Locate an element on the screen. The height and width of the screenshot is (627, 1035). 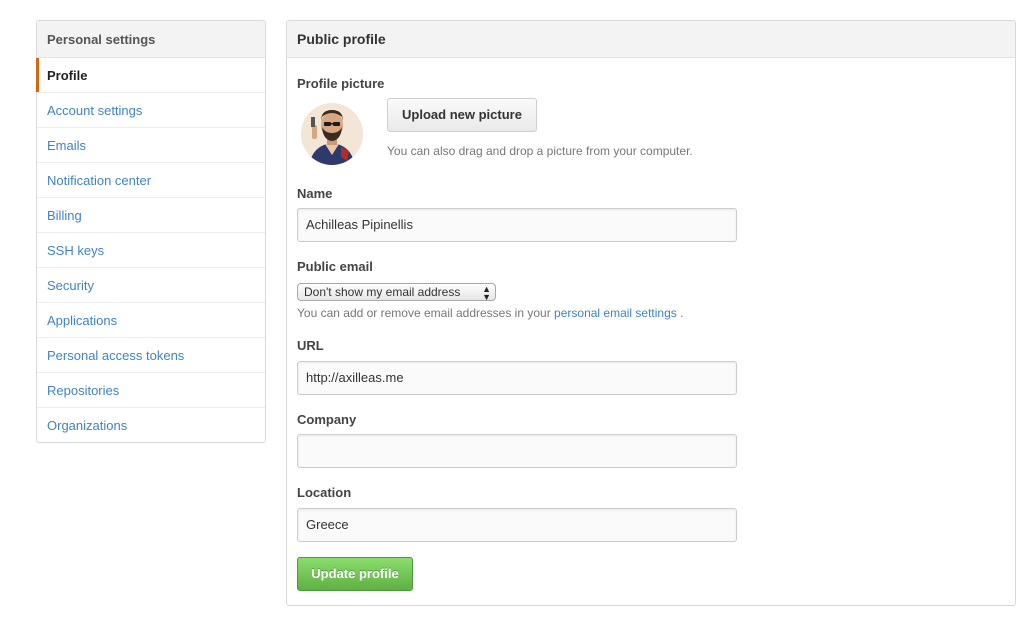
sidebar-item-billing: Billing is located at coordinates (151, 215).